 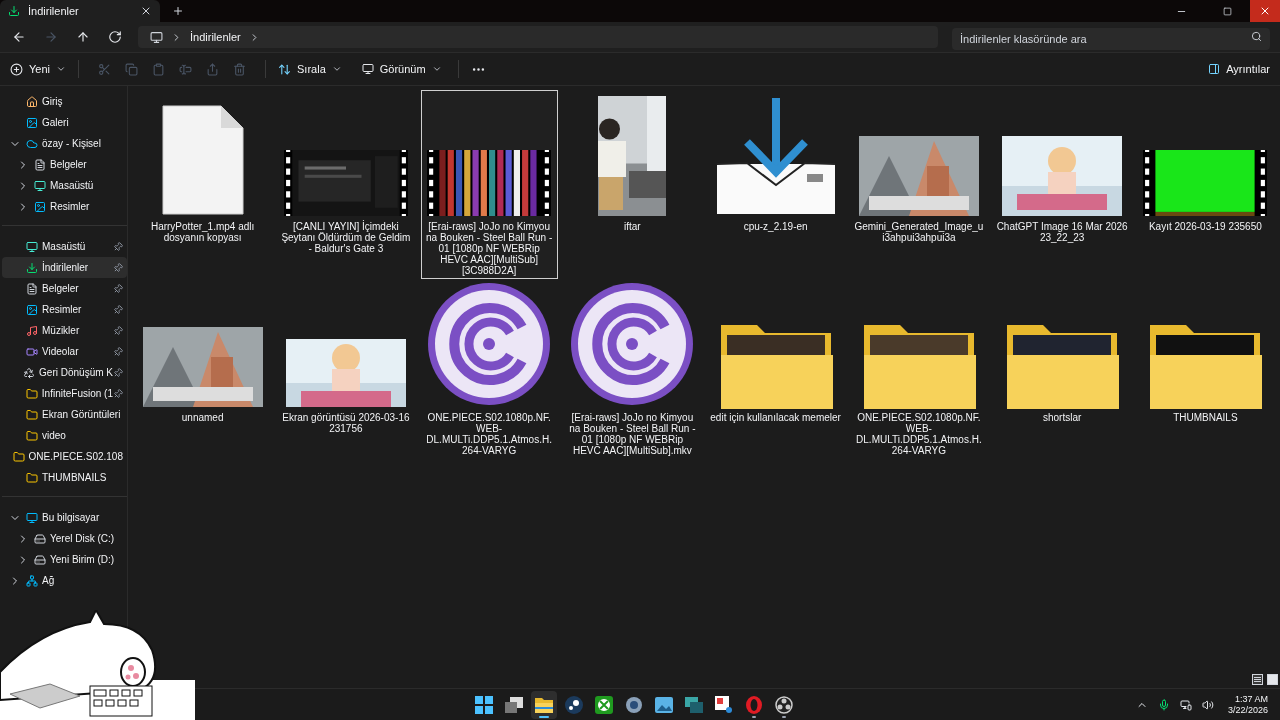 I want to click on obs-icon, so click(x=784, y=704).